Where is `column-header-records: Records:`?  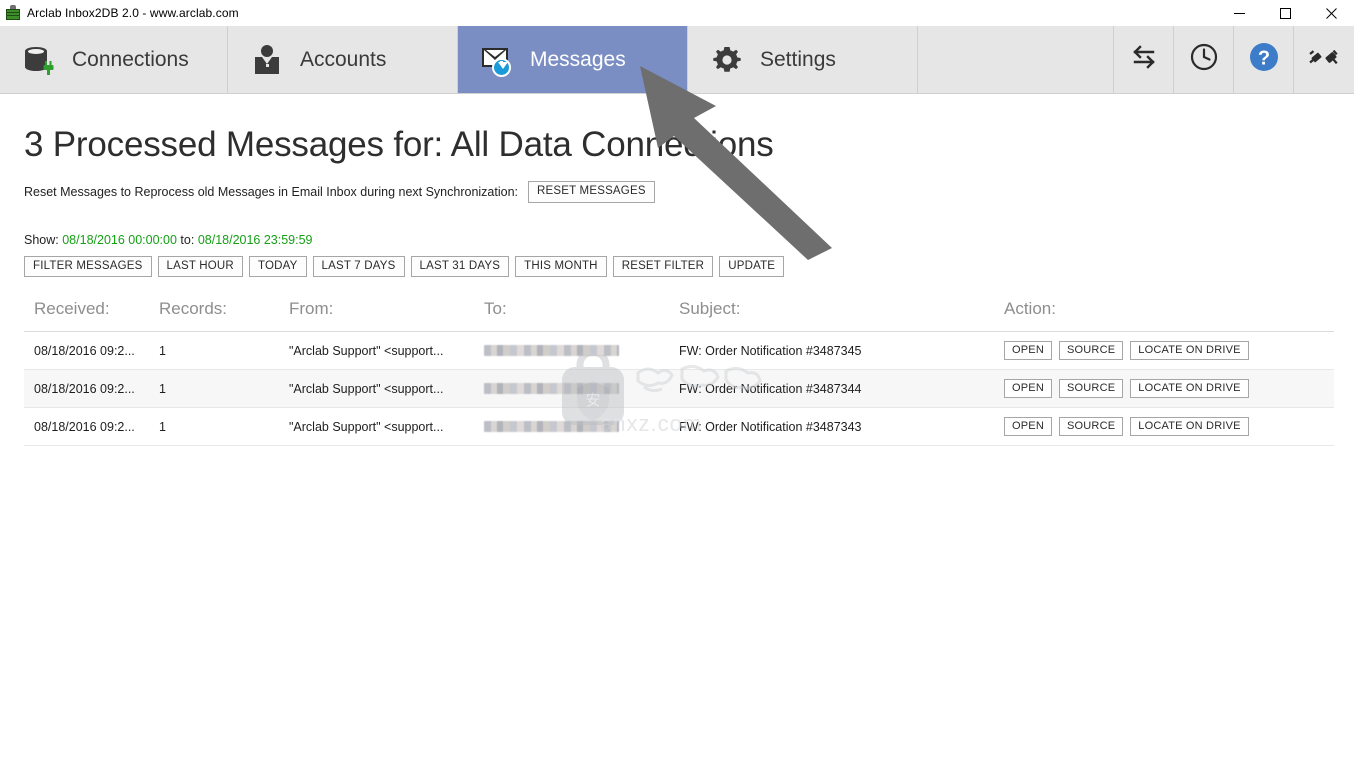
column-header-records: Records: is located at coordinates (224, 315).